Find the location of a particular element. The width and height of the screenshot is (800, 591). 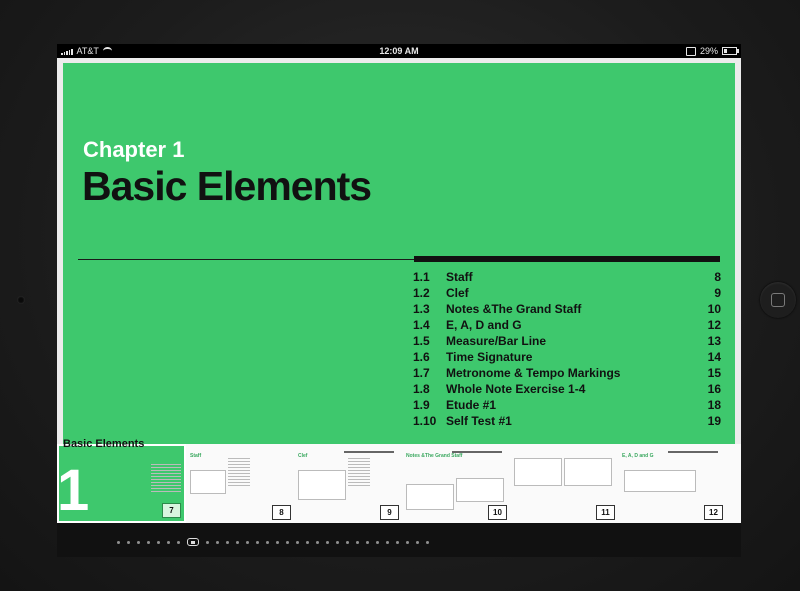

toc-entry: 1.4 E, A, D and G 12 is located at coordinates (567, 325).